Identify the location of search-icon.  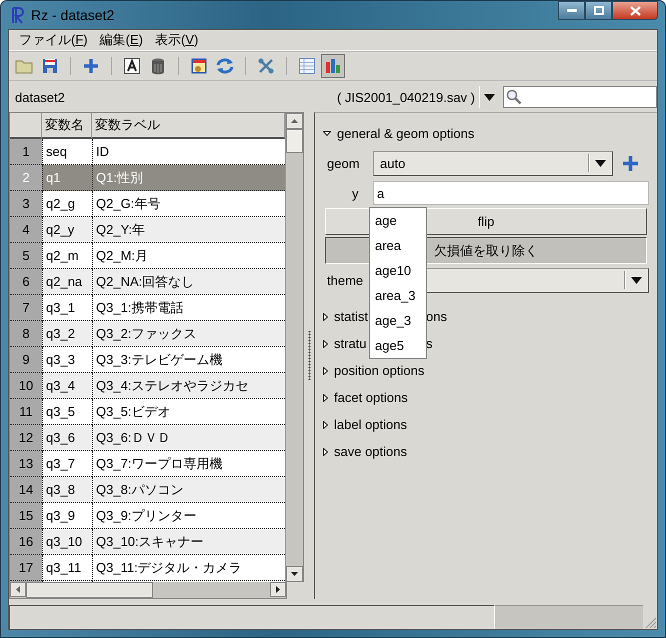
(514, 97).